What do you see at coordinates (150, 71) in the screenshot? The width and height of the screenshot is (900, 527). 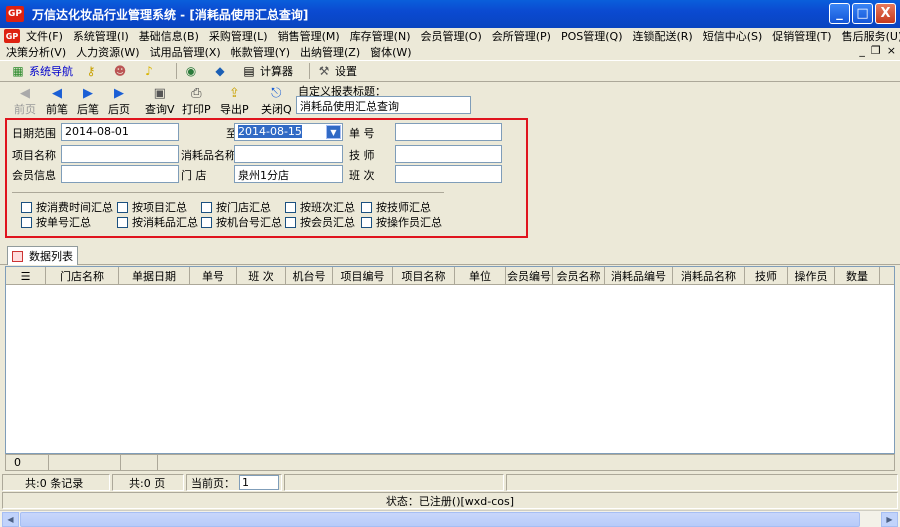 I see `bell-button: ♪` at bounding box center [150, 71].